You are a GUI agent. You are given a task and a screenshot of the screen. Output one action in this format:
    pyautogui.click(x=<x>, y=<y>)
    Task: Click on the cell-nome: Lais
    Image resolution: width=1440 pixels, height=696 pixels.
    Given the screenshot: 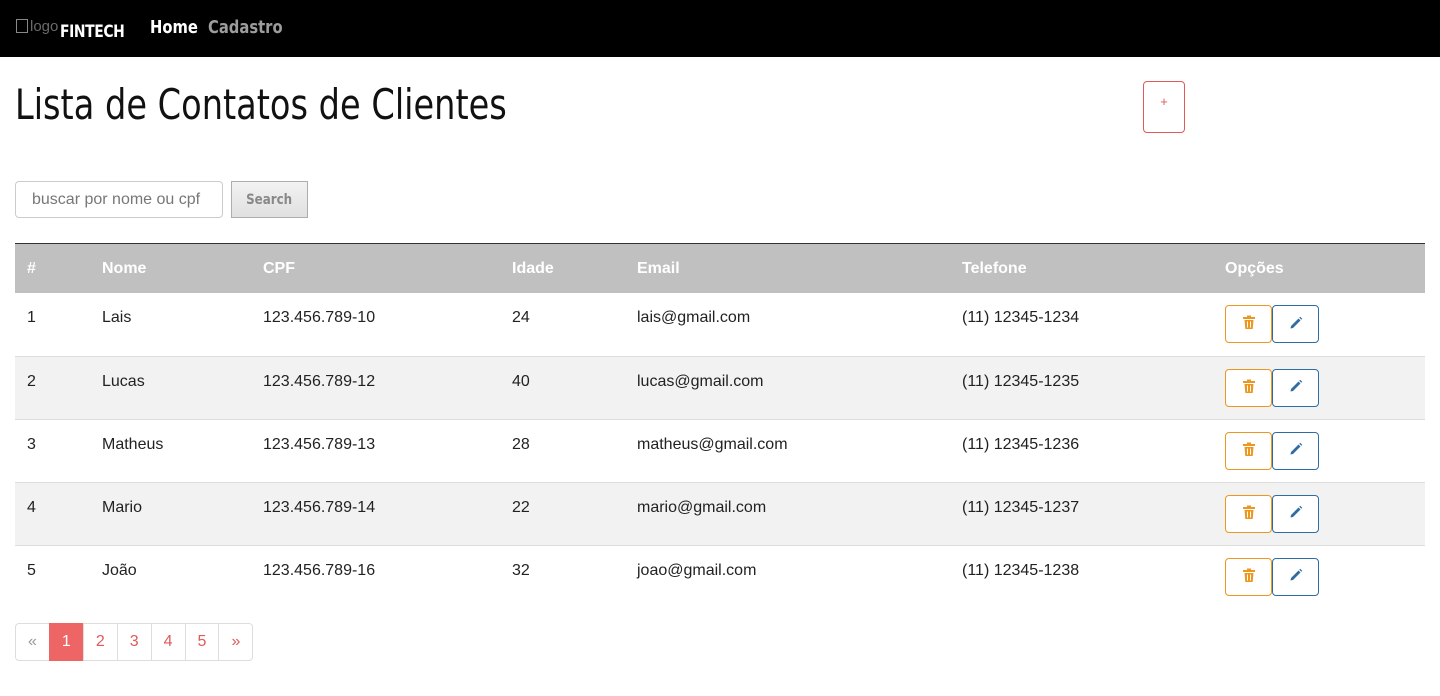 What is the action you would take?
    pyautogui.click(x=117, y=317)
    